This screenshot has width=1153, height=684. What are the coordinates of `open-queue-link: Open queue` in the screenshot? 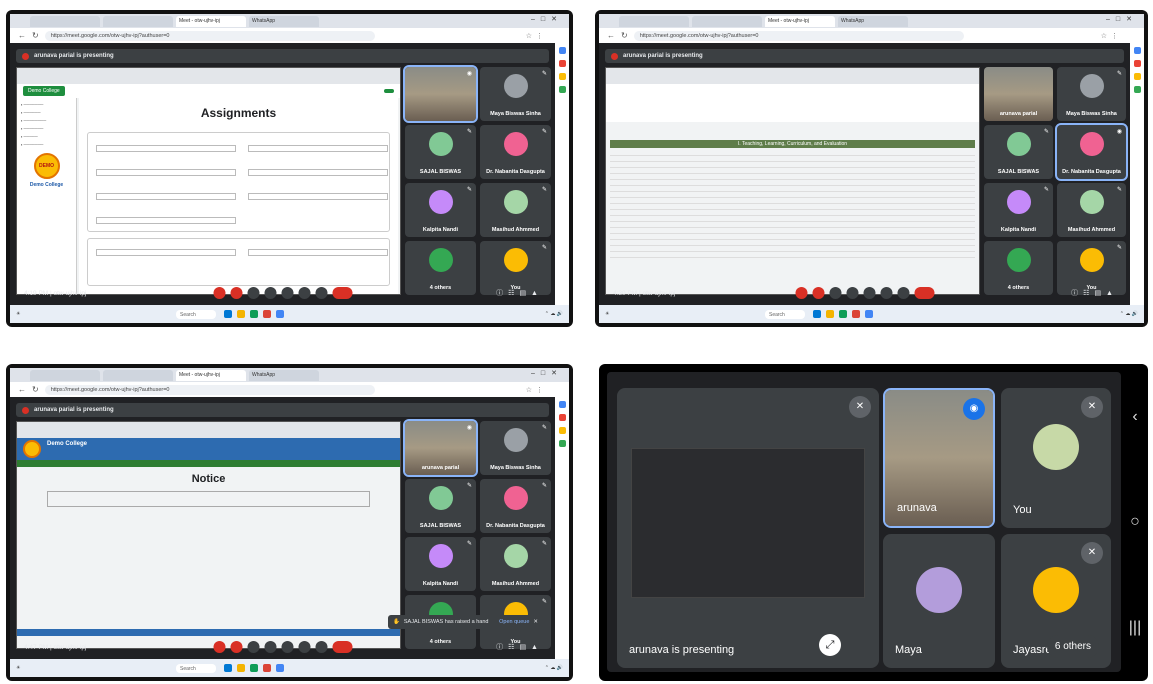 It's located at (514, 622).